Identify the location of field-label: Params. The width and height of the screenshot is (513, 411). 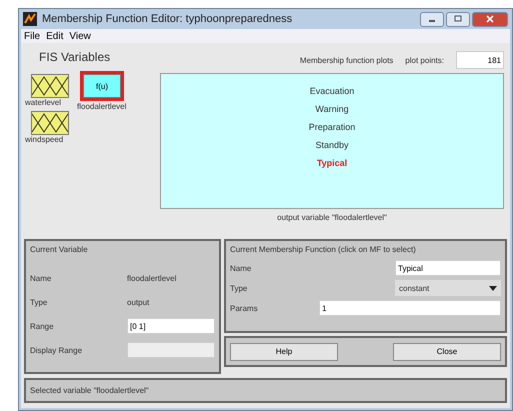
(244, 308).